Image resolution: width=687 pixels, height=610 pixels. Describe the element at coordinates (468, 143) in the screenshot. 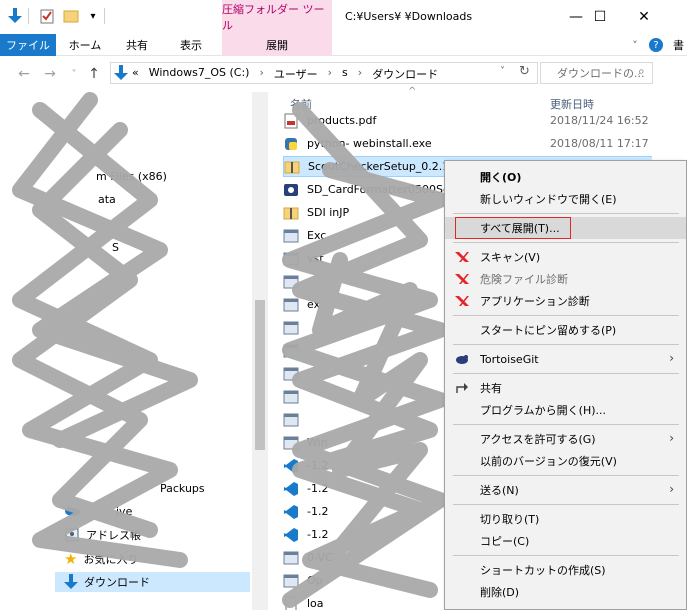

I see `file-row: python- webinstall.exe 2018/08/11 17:17` at that location.